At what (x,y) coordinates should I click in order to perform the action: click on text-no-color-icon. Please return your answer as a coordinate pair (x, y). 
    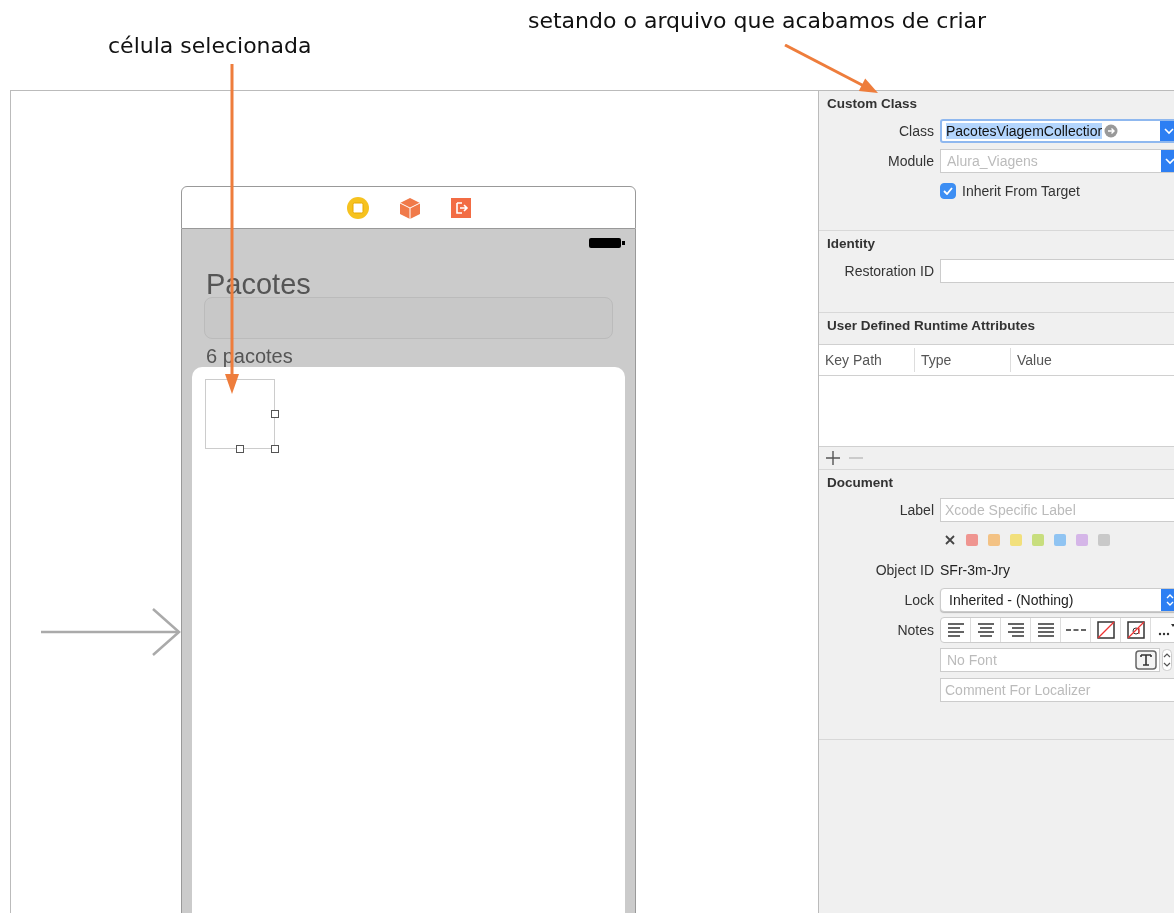
    Looking at the image, I should click on (1135, 630).